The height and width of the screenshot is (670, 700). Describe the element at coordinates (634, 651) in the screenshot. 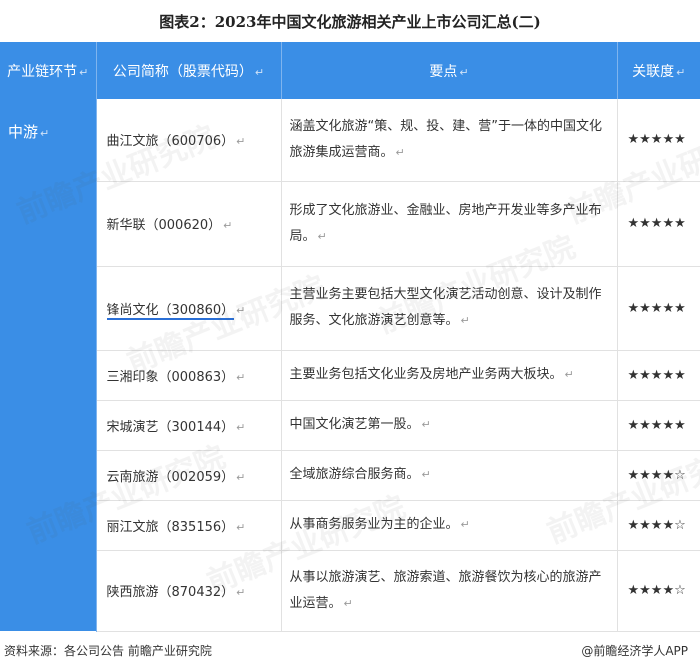

I see `brand-credit: @前瞻经济学人APP` at that location.